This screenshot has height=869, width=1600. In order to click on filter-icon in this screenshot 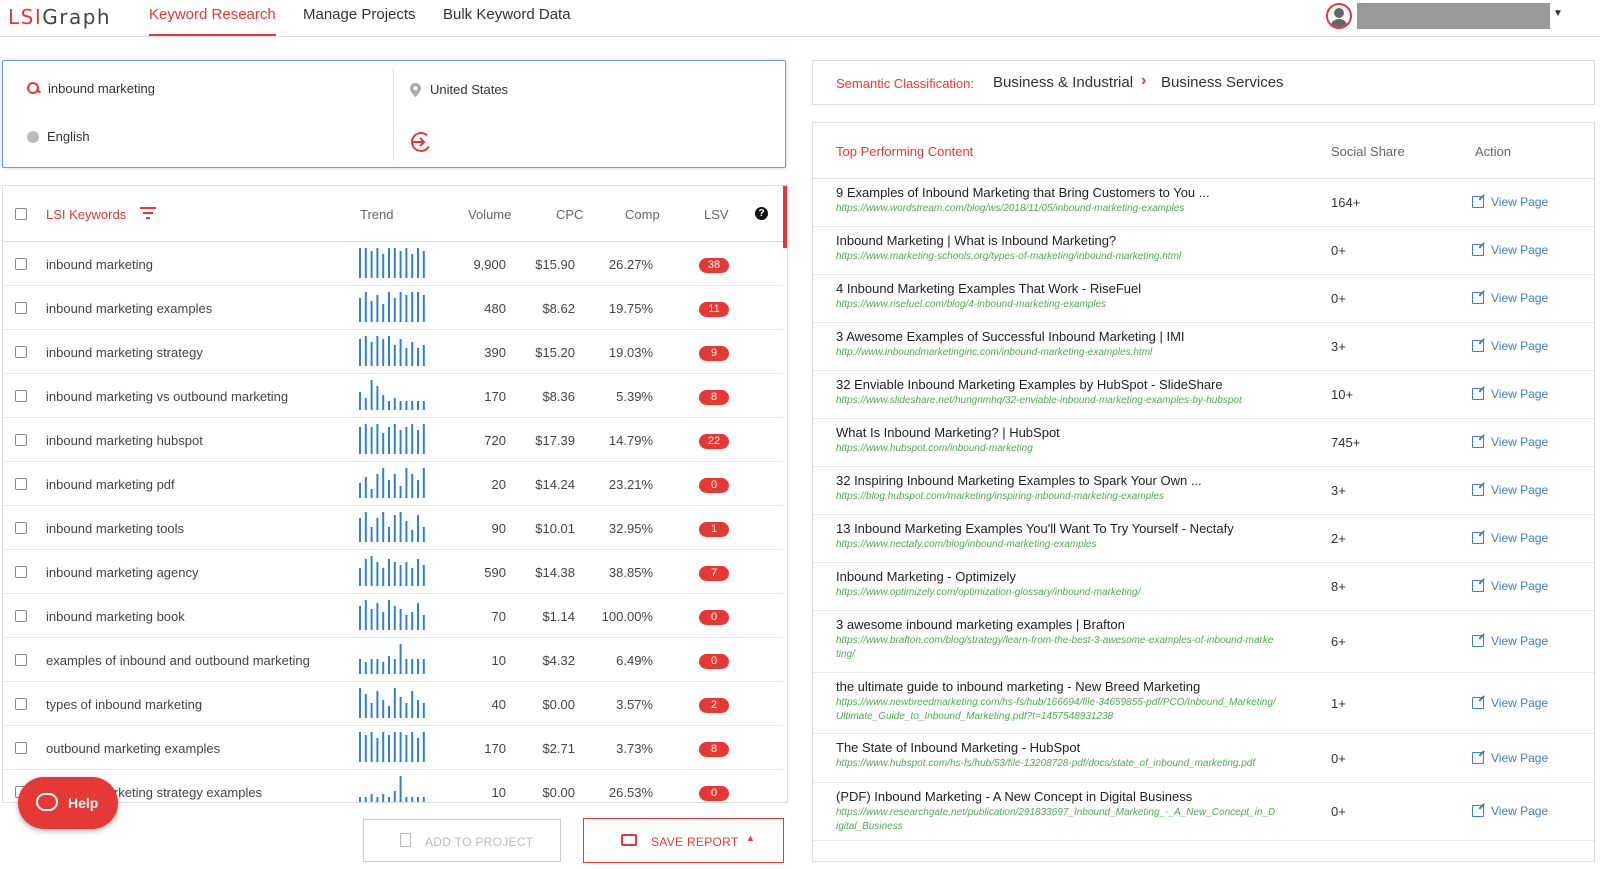, I will do `click(148, 213)`.